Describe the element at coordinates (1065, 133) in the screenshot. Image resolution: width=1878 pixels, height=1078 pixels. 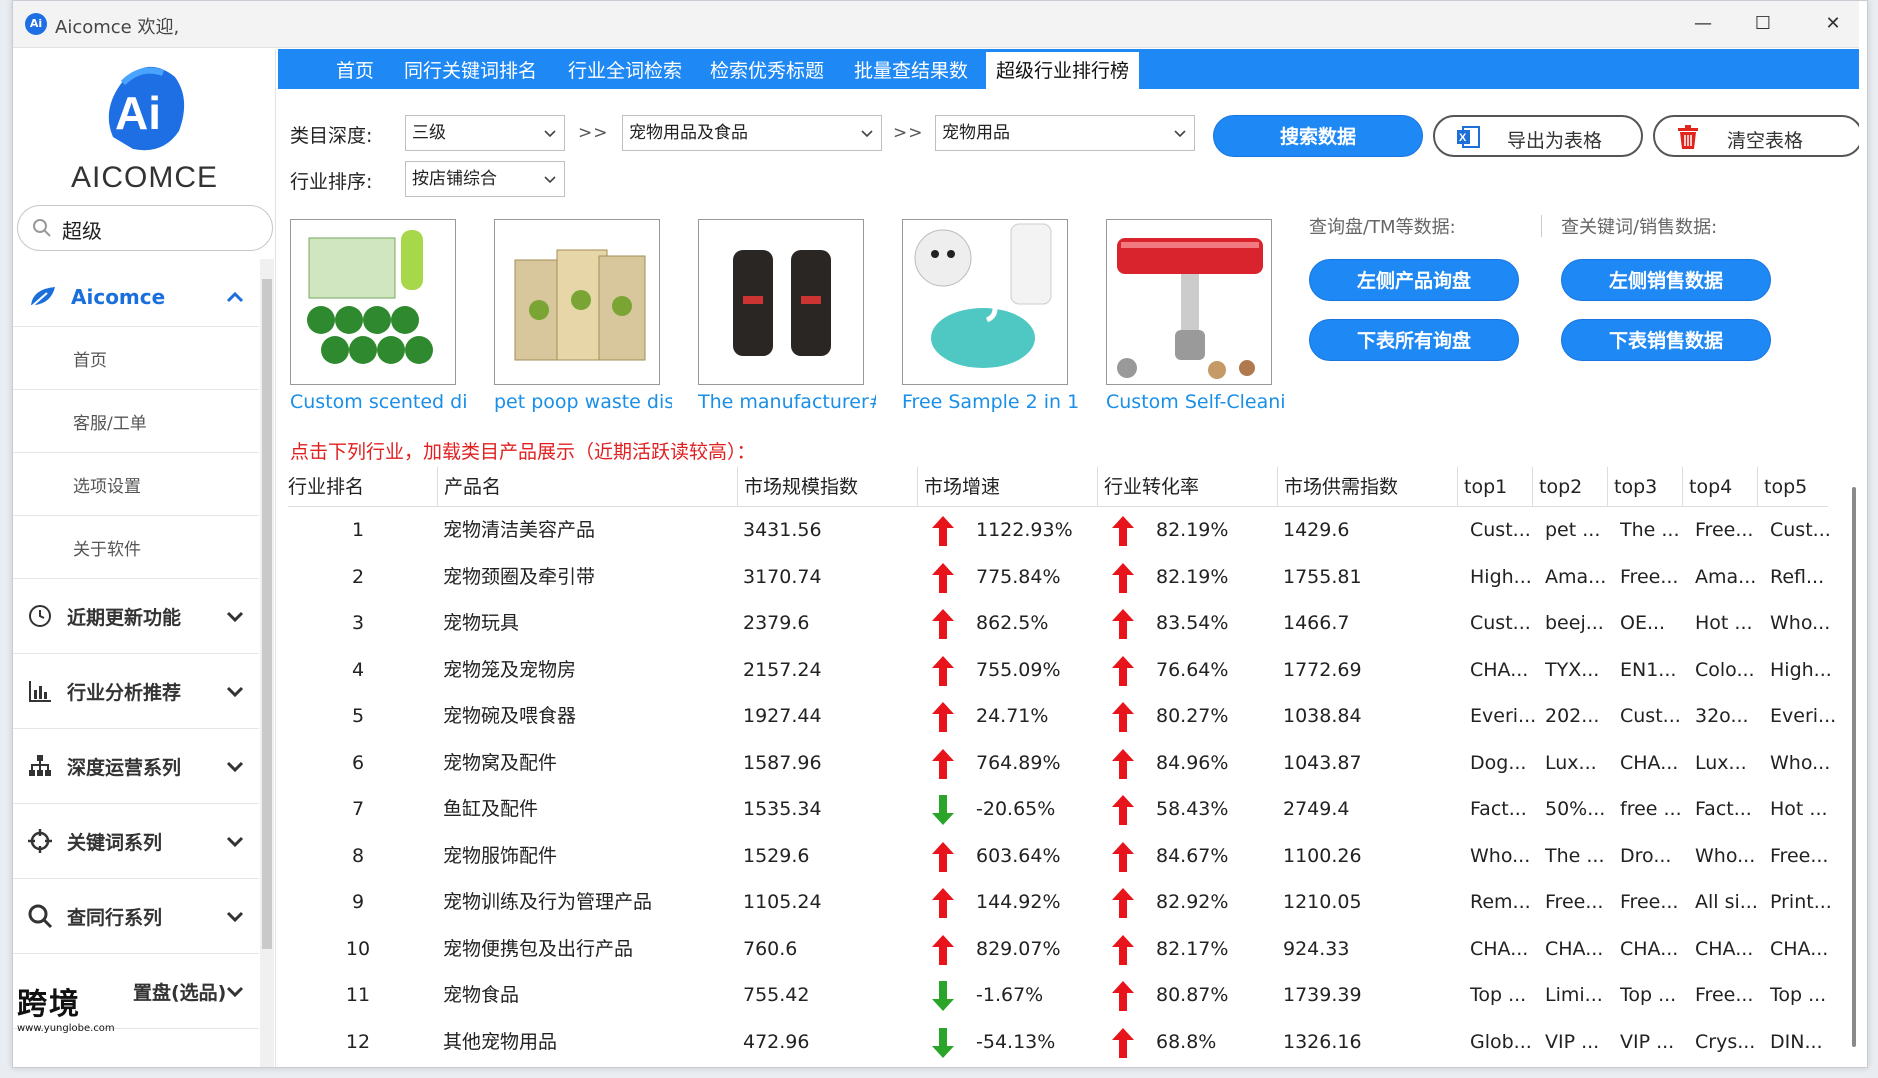
I see `category2-select: 宠物用品` at that location.